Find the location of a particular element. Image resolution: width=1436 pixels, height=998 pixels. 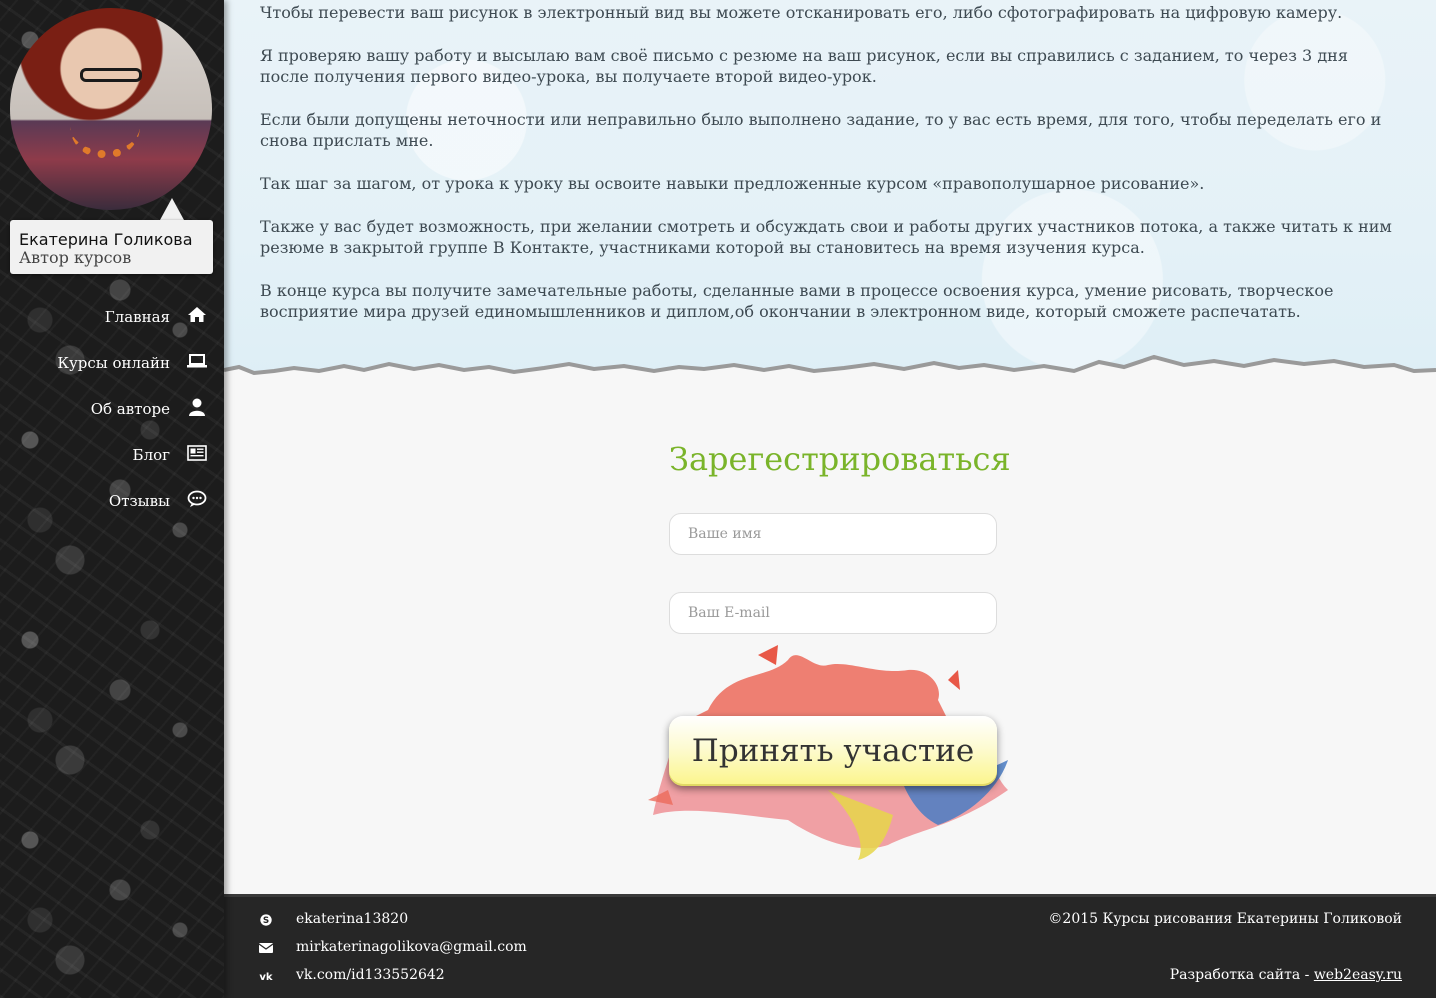

developer-link: web2easy.ru is located at coordinates (1358, 975).